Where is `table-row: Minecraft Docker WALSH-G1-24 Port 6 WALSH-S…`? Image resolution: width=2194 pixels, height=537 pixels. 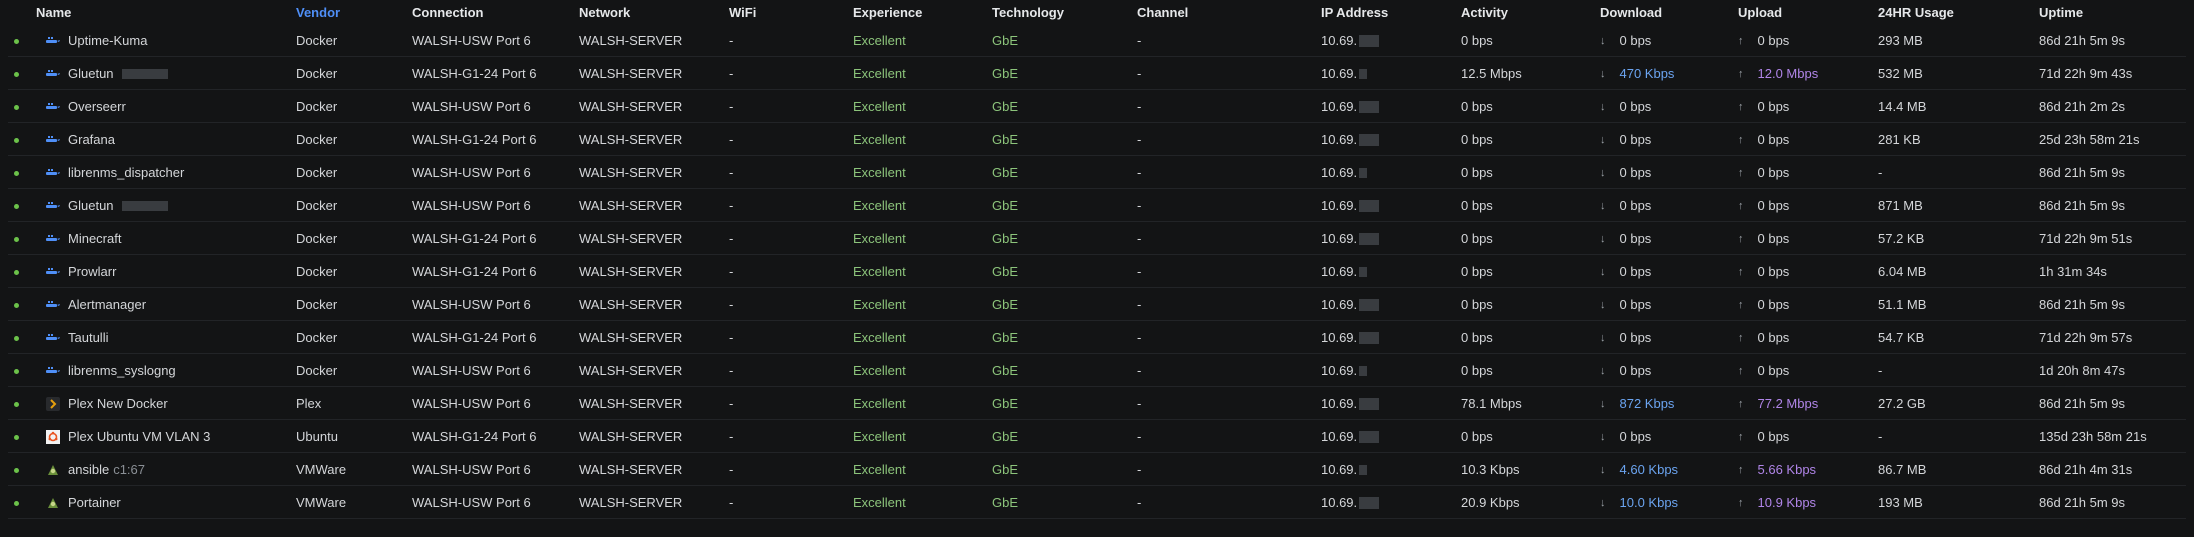
table-row: Minecraft Docker WALSH-G1-24 Port 6 WALSH-S… is located at coordinates (1097, 238).